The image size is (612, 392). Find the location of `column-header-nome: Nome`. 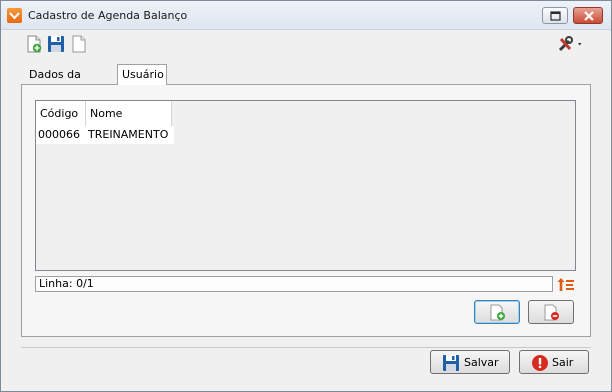

column-header-nome: Nome is located at coordinates (129, 113).